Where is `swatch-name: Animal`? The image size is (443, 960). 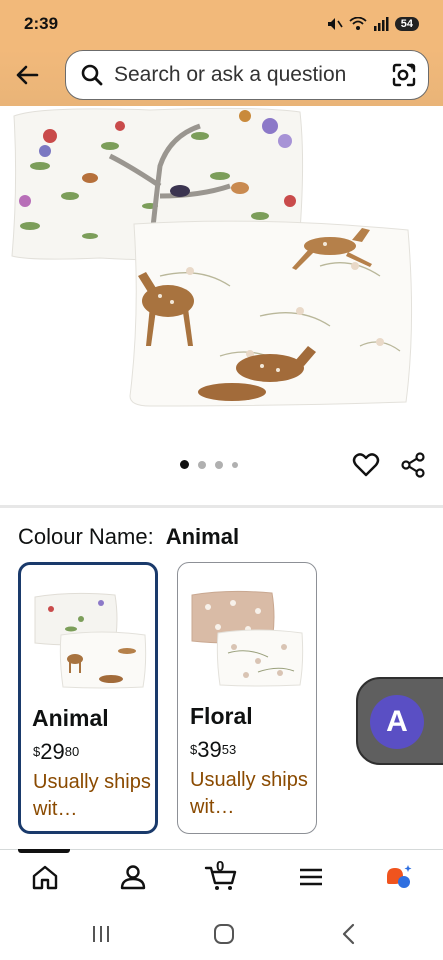 swatch-name: Animal is located at coordinates (70, 718).